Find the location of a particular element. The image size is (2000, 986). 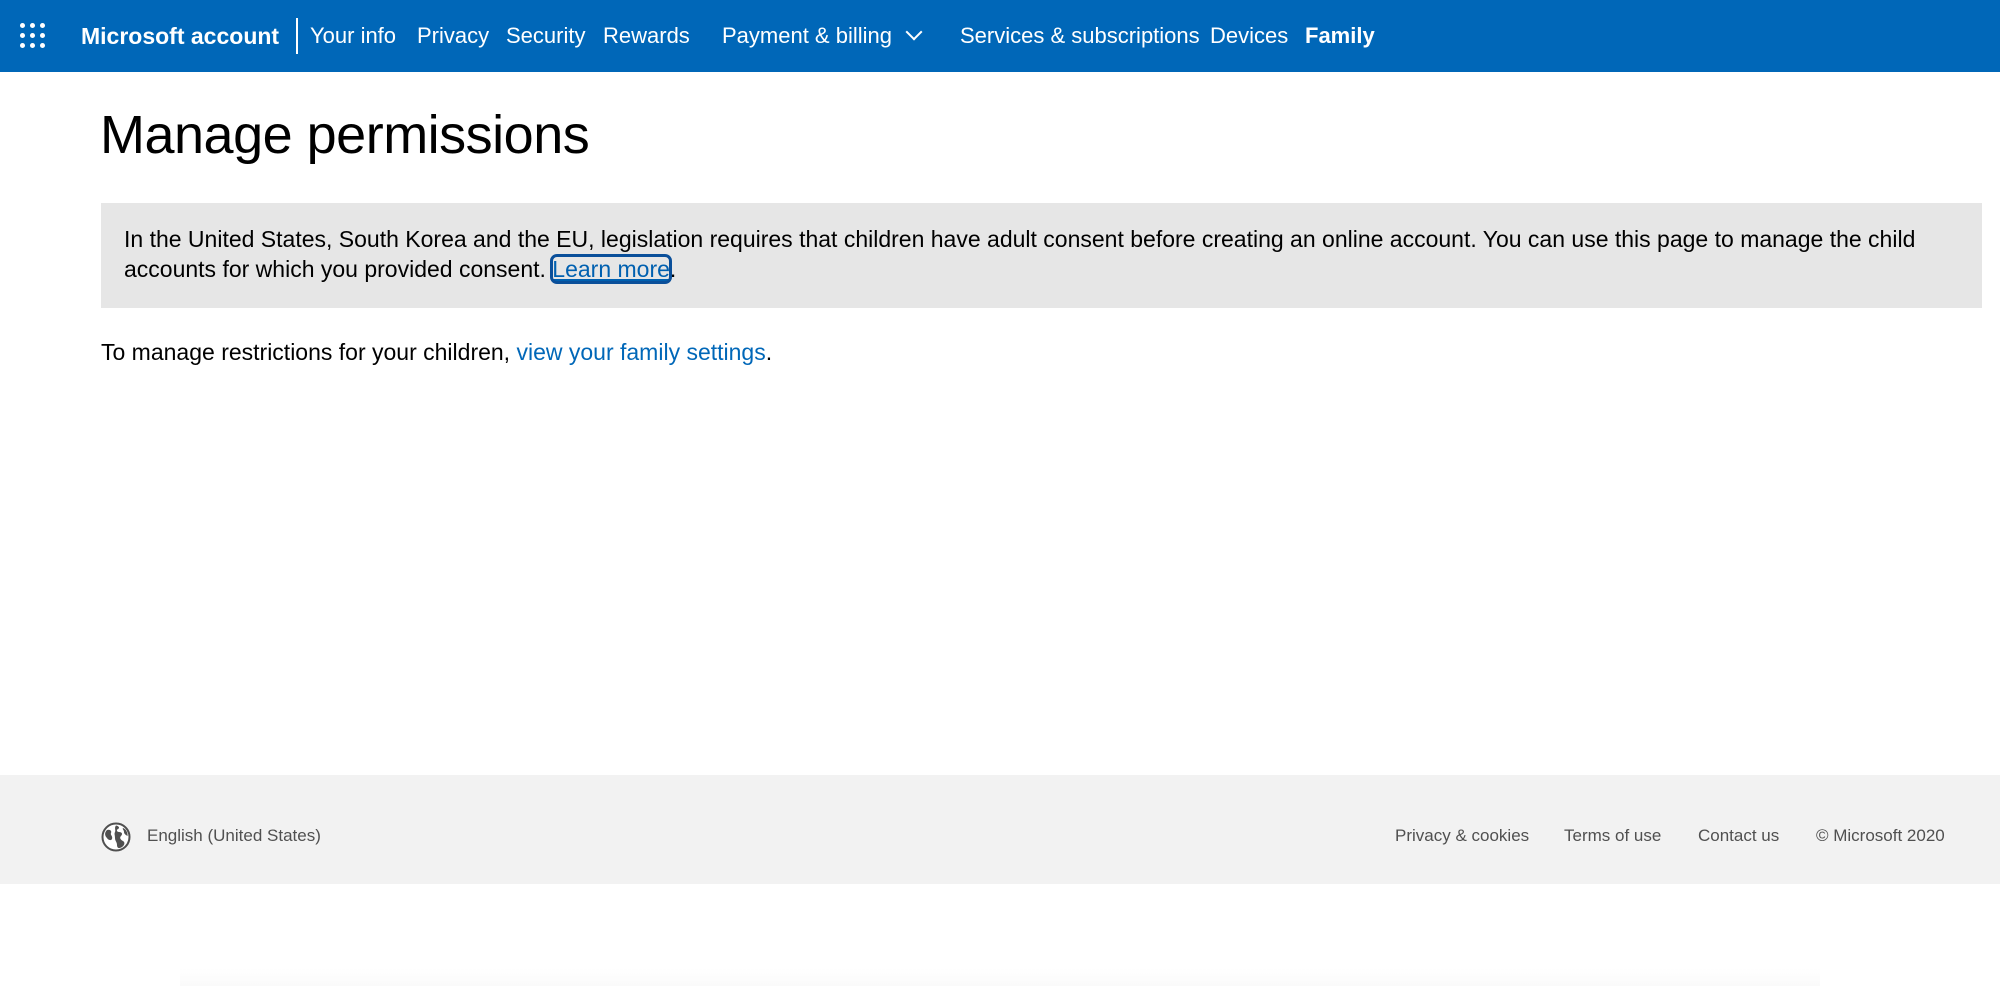

nav-payment-billing: Payment & billing is located at coordinates (822, 36).